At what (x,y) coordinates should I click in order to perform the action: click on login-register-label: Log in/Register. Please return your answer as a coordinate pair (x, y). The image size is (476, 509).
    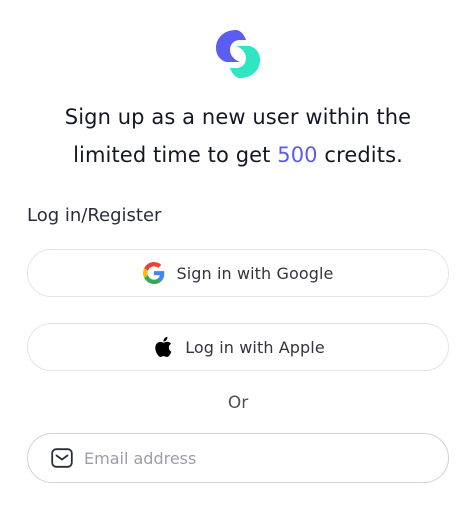
    Looking at the image, I should click on (94, 215).